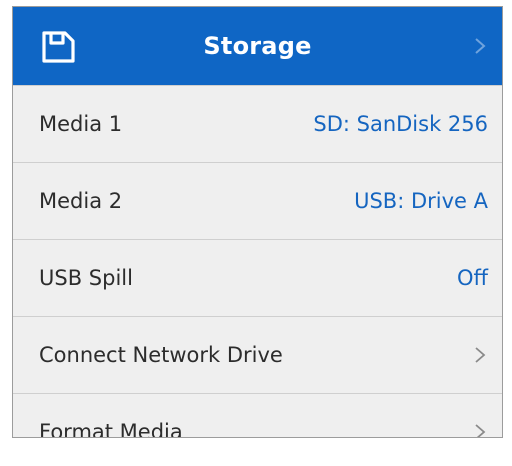 The image size is (512, 466). What do you see at coordinates (161, 355) in the screenshot?
I see `connect-network-drive-label: Connect Network Drive` at bounding box center [161, 355].